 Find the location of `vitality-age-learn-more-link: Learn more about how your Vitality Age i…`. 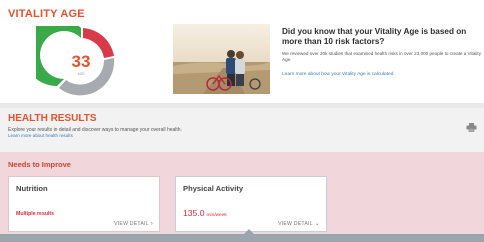

vitality-age-learn-more-link: Learn more about how your Vitality Age i… is located at coordinates (382, 74).